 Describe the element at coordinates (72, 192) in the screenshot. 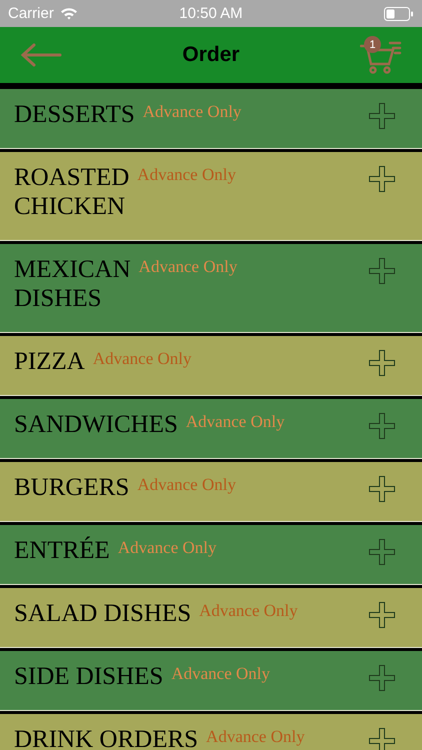

I see `category-name: ROASTED CHICKEN` at that location.